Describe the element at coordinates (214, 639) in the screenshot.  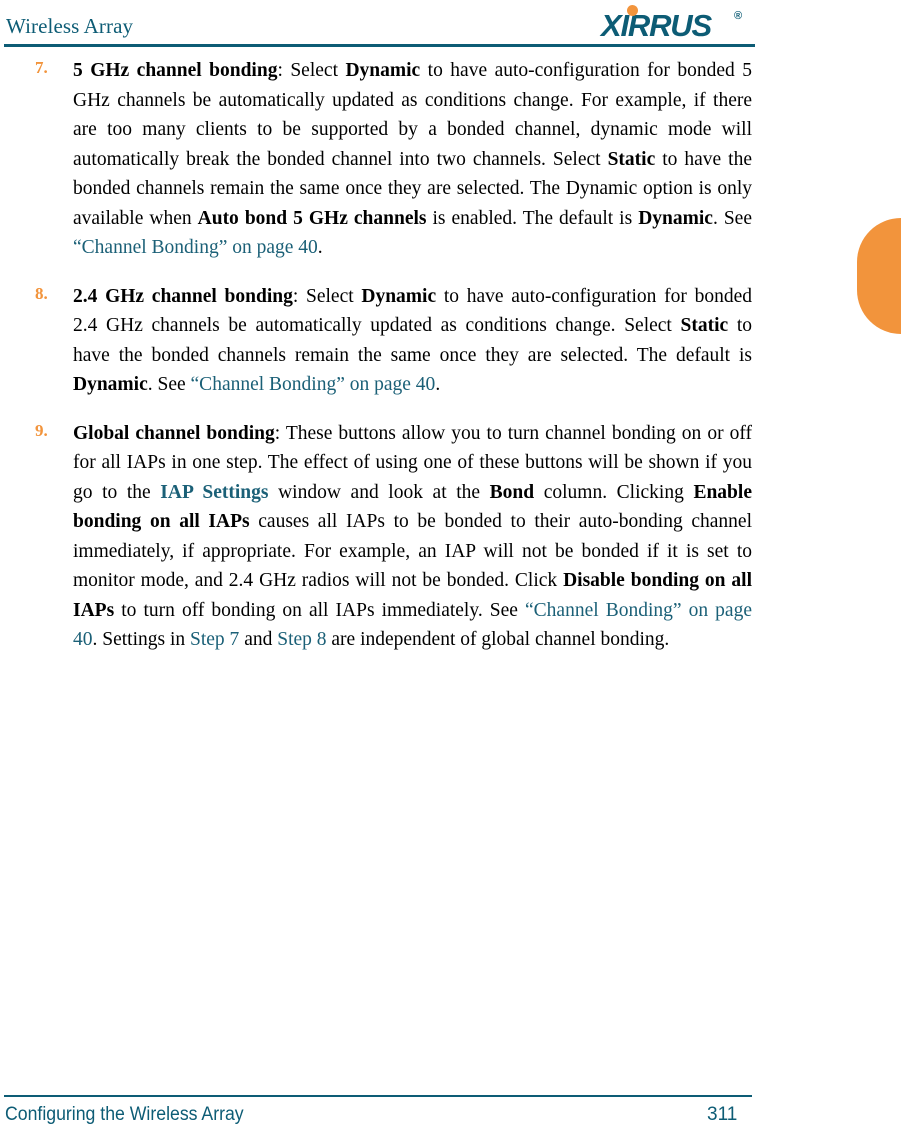
I see `cross-reference-link: Step 7` at that location.